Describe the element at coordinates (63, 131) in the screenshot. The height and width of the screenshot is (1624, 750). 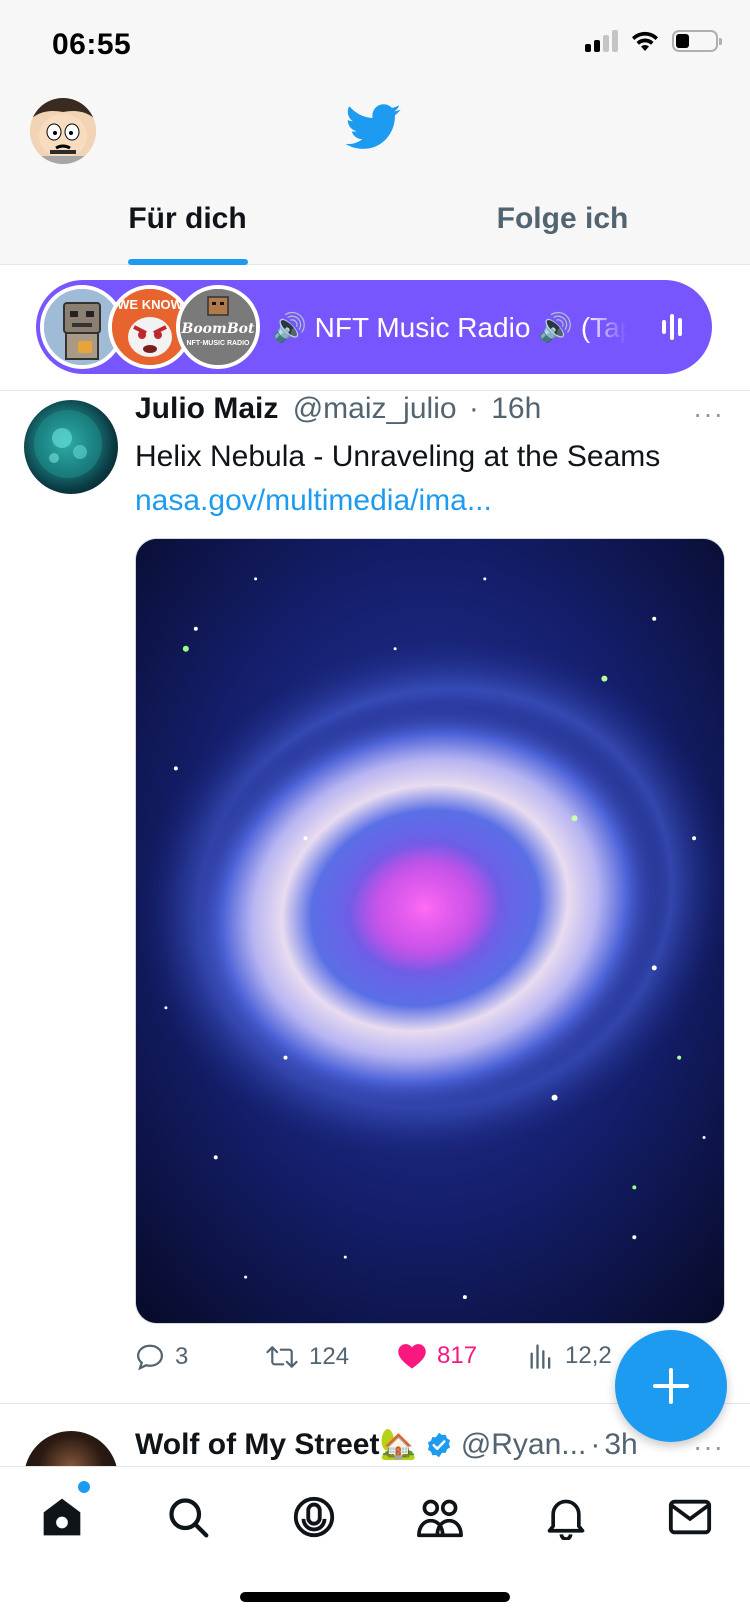
I see `profile-avatar` at that location.